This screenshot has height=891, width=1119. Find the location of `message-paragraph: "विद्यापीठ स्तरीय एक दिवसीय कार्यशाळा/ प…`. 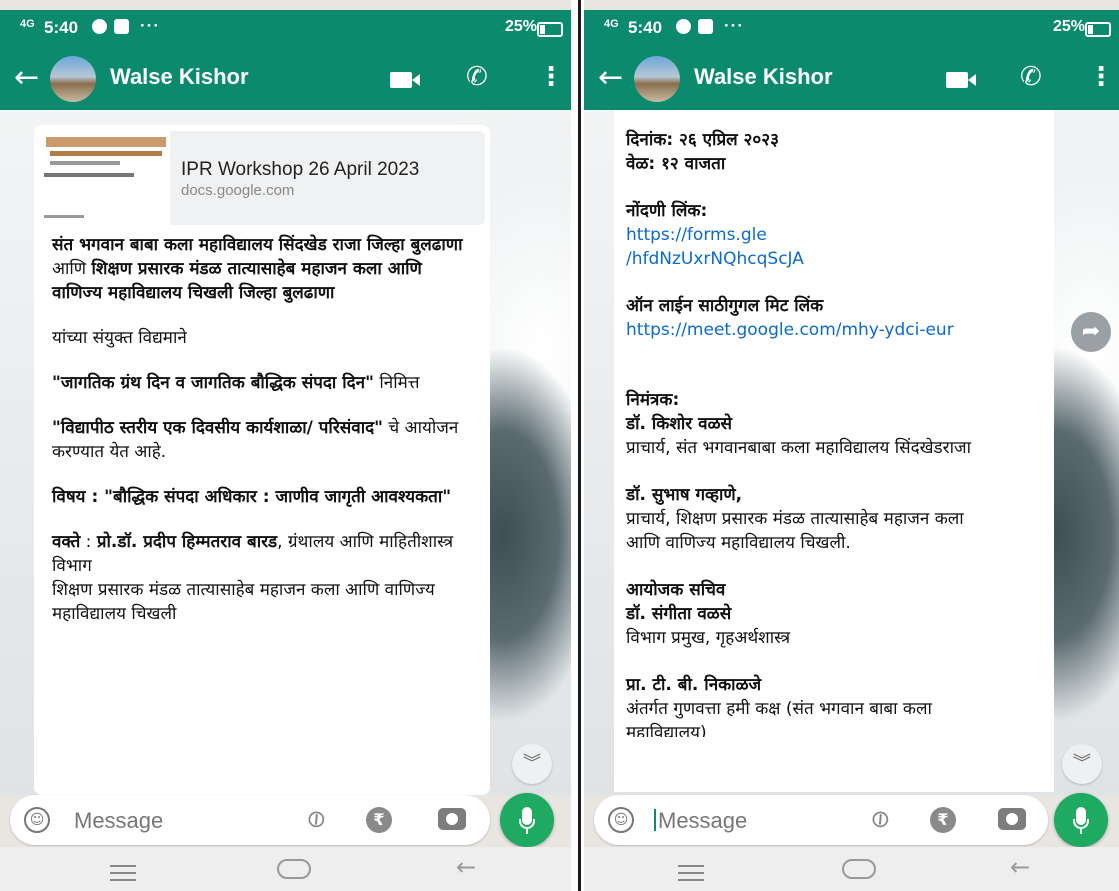

message-paragraph: "विद्यापीठ स्तरीय एक दिवसीय कार्यशाळा/ प… is located at coordinates (255, 440).